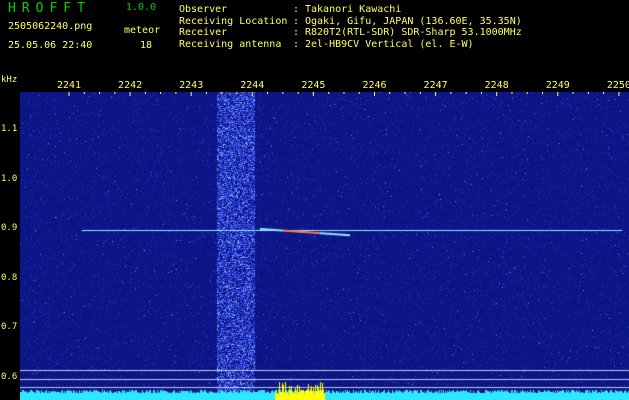  Describe the element at coordinates (233, 21) in the screenshot. I see `info-key: Receiving Location` at that location.